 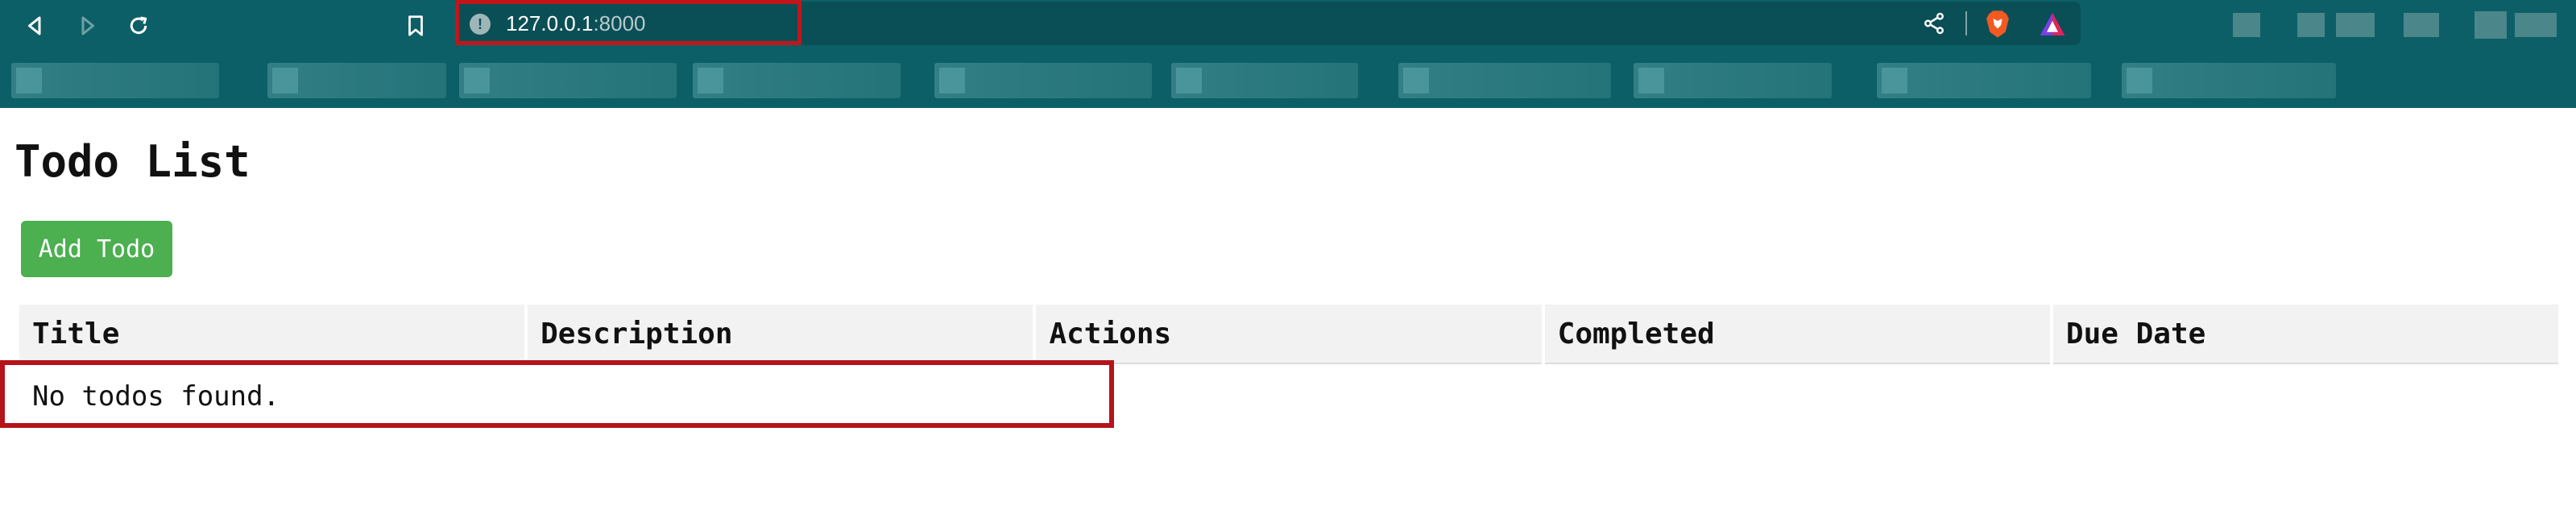 I want to click on reload-button, so click(x=138, y=26).